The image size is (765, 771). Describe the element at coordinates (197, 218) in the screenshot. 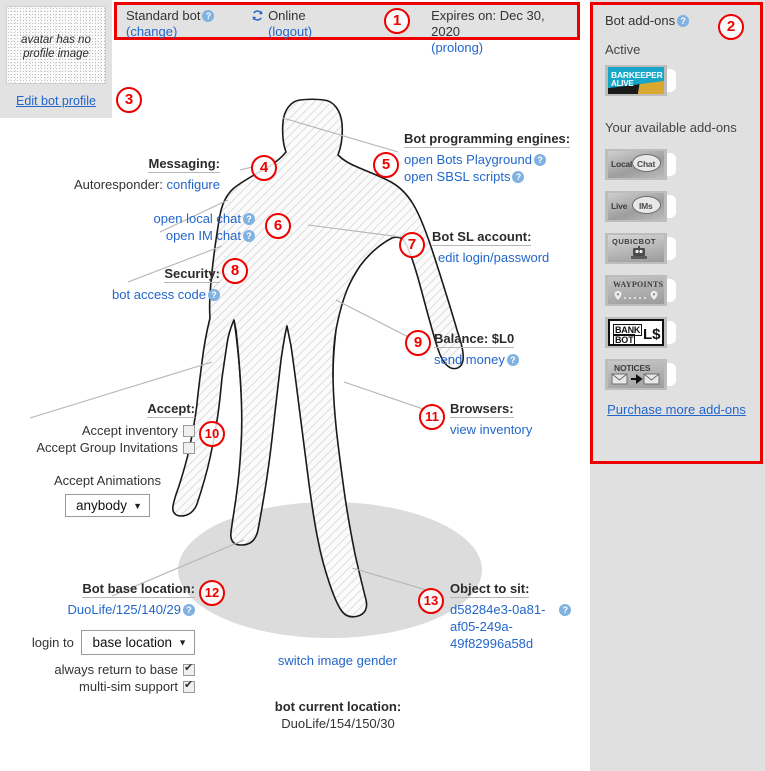

I see `open-local-chat-link: open local chat` at that location.